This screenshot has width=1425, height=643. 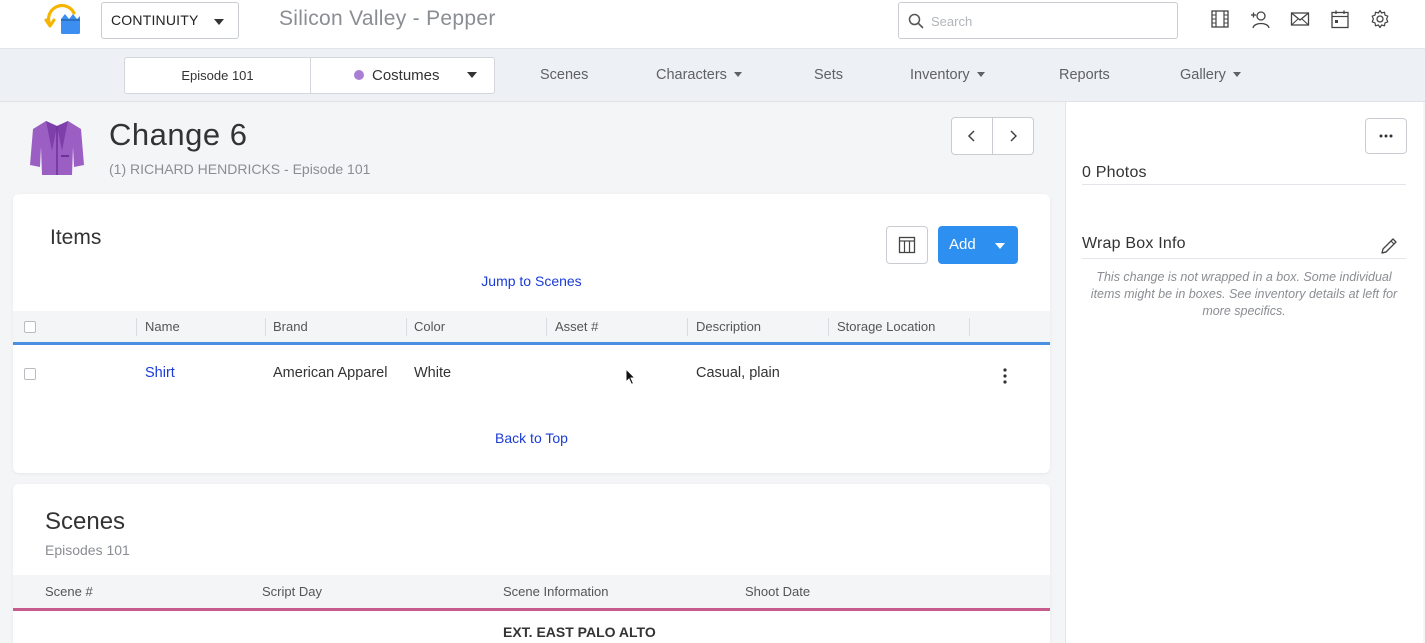 I want to click on module-select-label: CONTINUITY, so click(x=155, y=20).